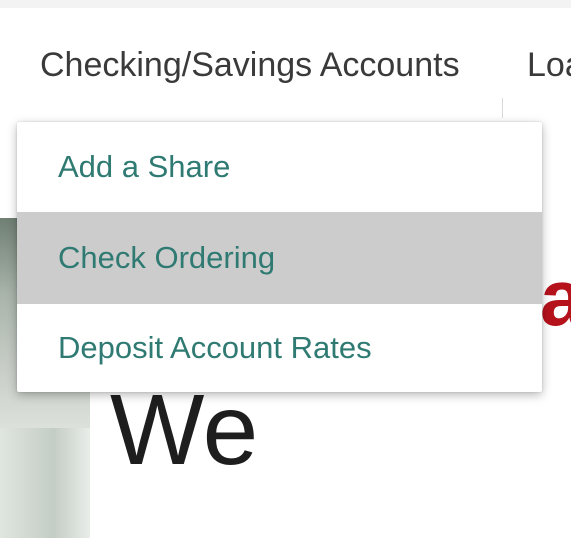 The width and height of the screenshot is (571, 538). I want to click on nav-item-loans: Loa, so click(549, 65).